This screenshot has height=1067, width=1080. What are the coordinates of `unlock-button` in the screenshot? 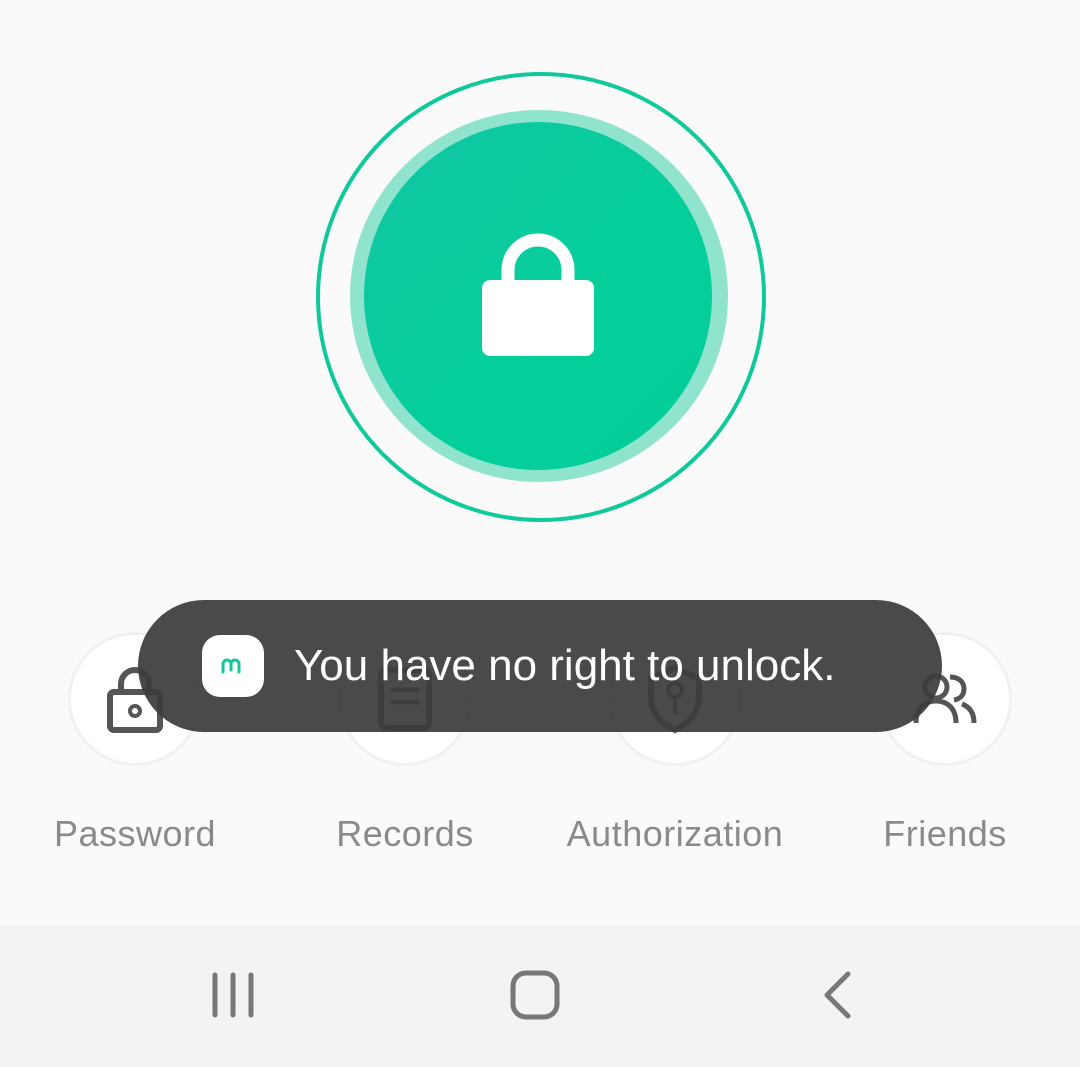 It's located at (538, 296).